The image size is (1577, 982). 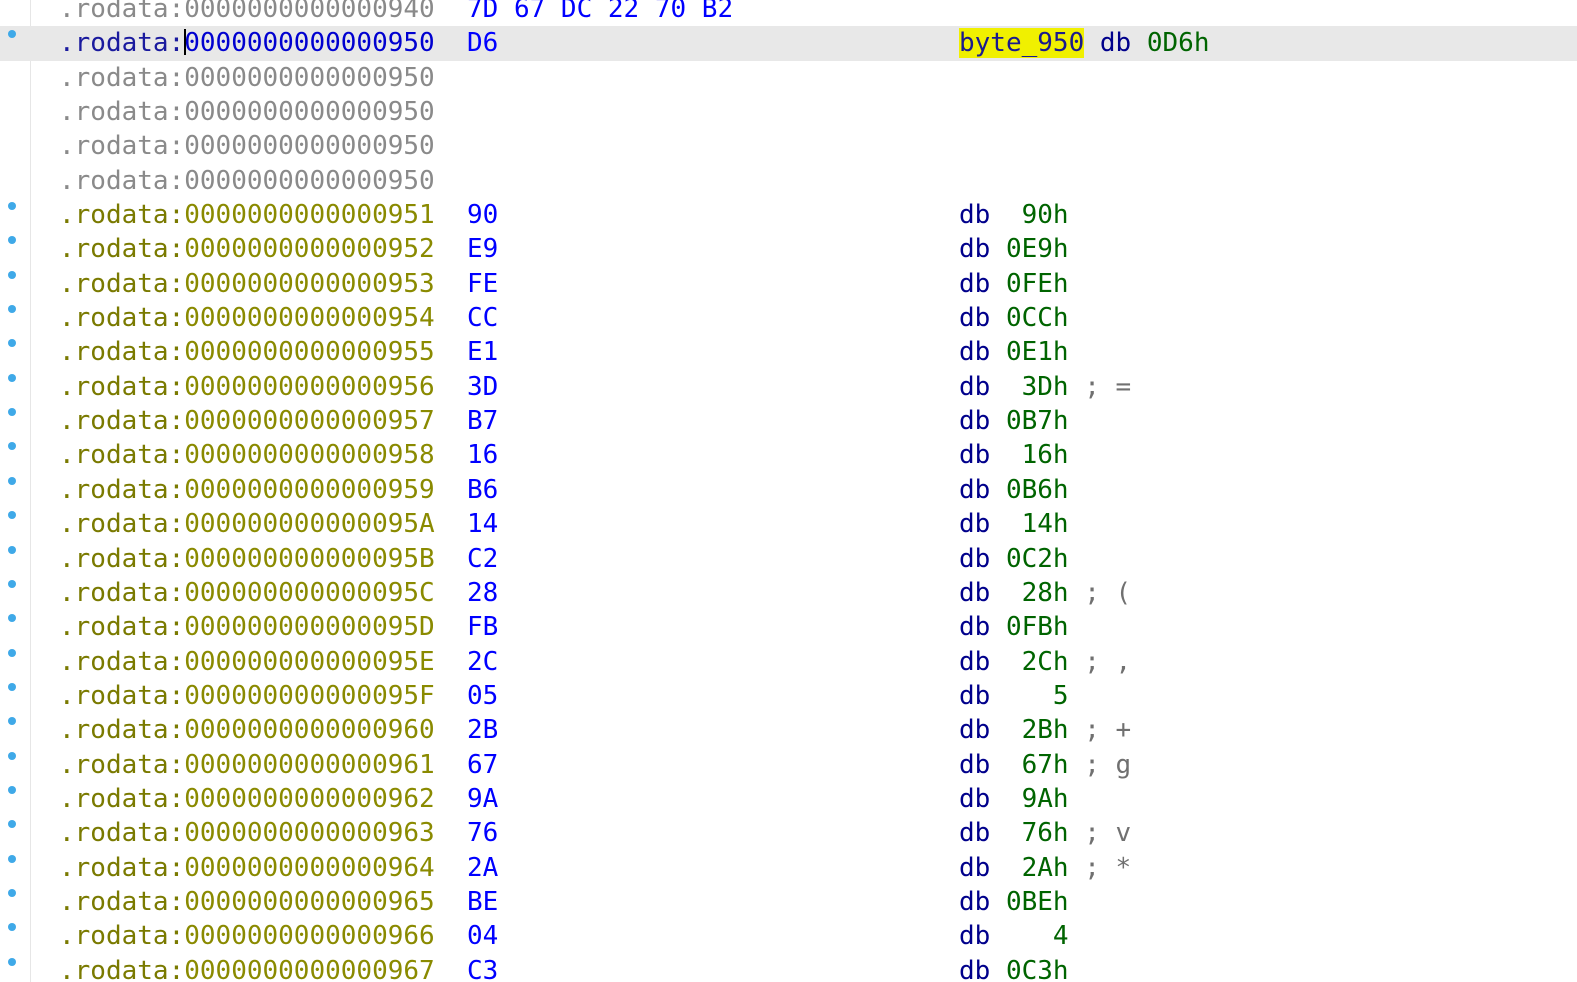 I want to click on instruction: byte_950 db 0D6h, so click(x=1084, y=43).